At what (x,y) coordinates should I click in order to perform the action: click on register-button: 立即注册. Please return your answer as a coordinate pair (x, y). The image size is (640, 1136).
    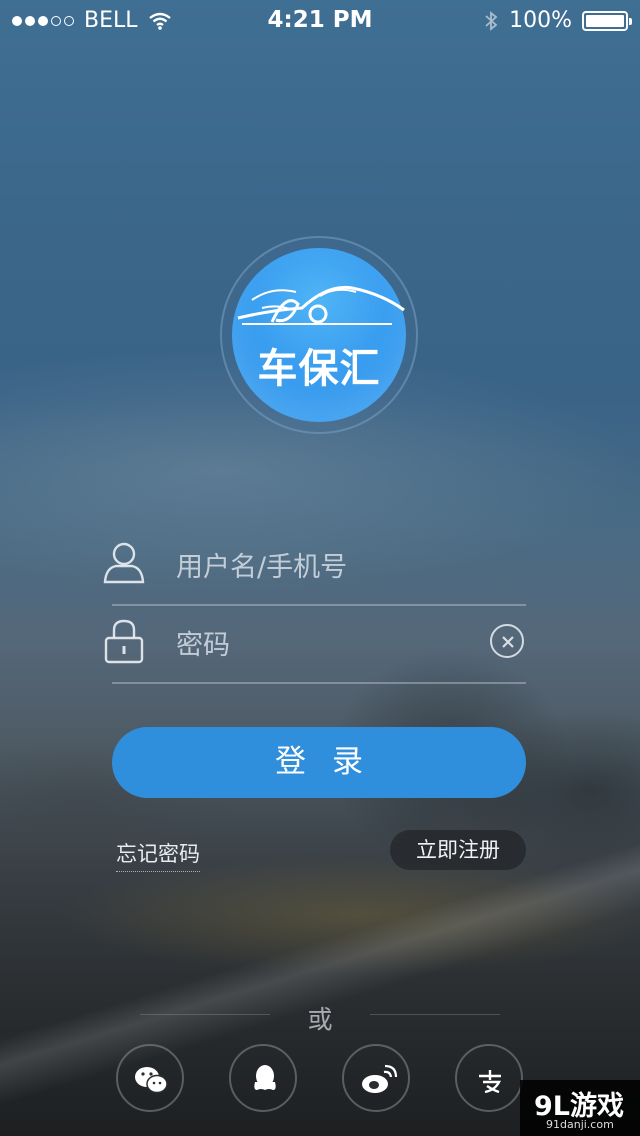
    Looking at the image, I should click on (458, 850).